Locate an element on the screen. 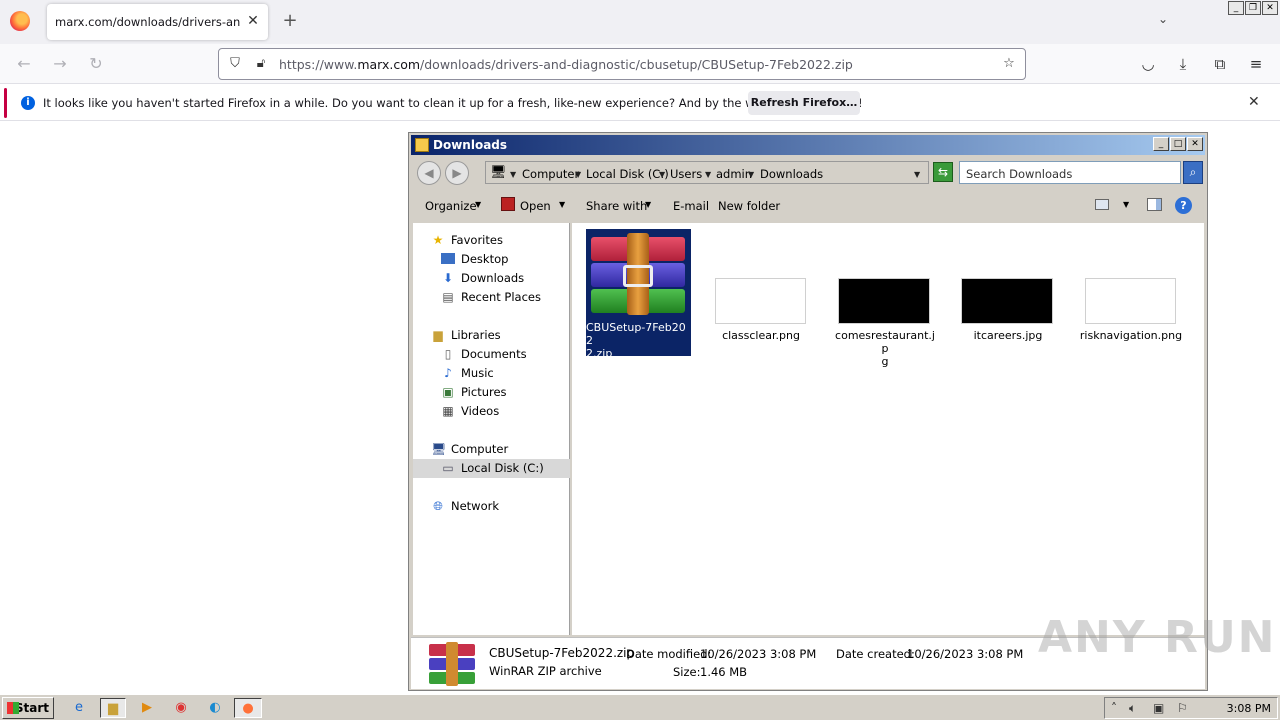  anyrun-watermark: ANY RUN is located at coordinates (1157, 637).